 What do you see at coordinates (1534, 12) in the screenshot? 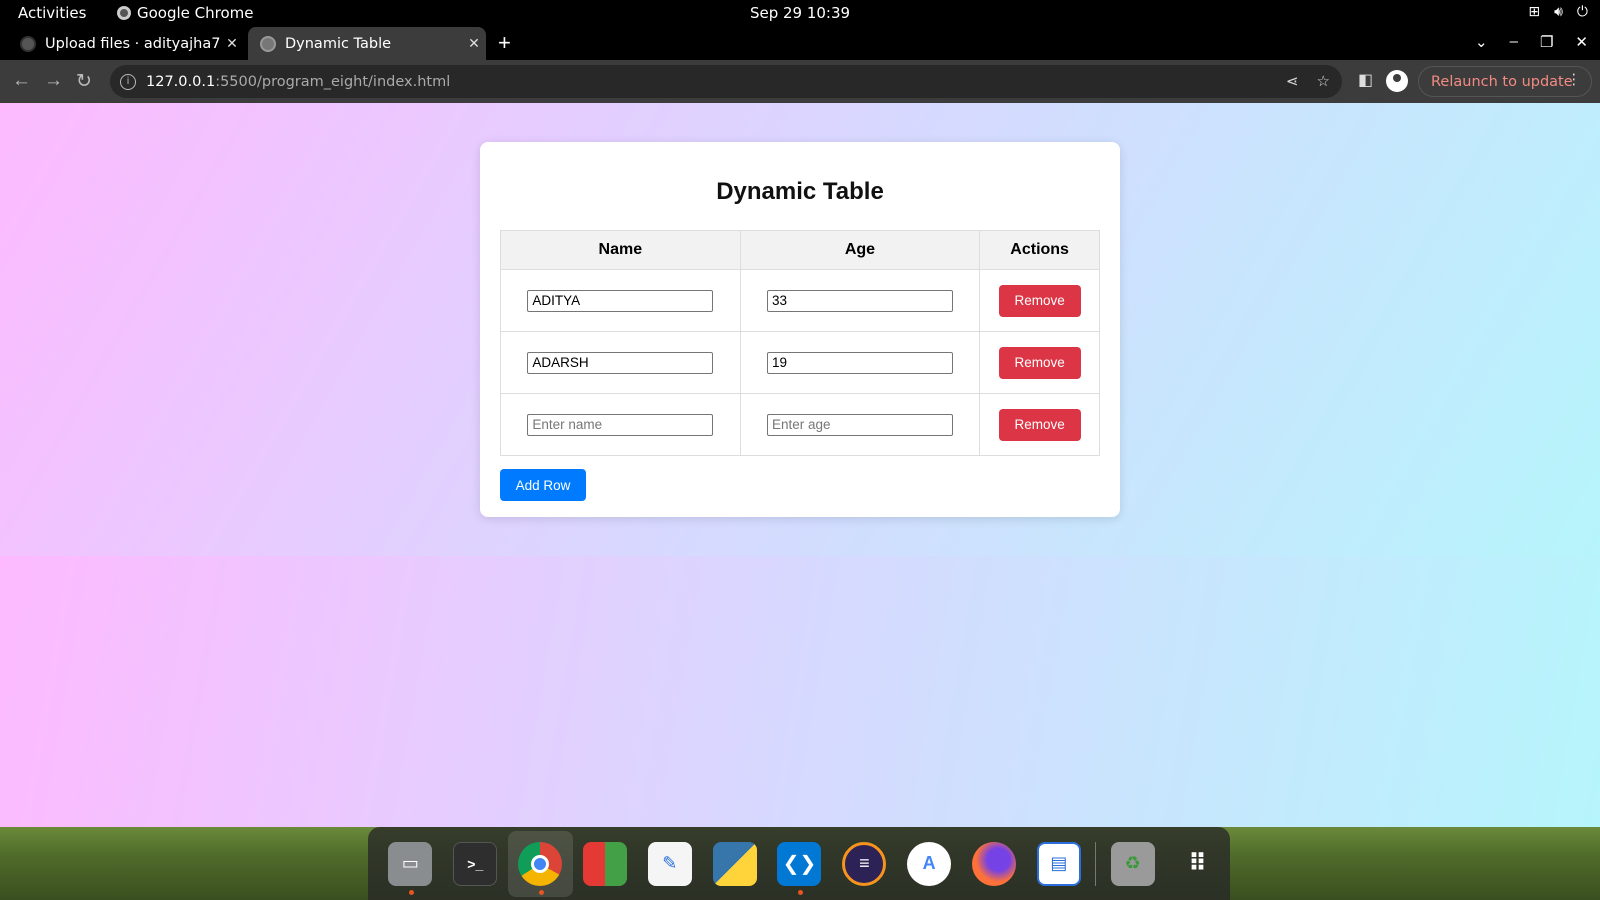
I see `network-icon: ⊞` at bounding box center [1534, 12].